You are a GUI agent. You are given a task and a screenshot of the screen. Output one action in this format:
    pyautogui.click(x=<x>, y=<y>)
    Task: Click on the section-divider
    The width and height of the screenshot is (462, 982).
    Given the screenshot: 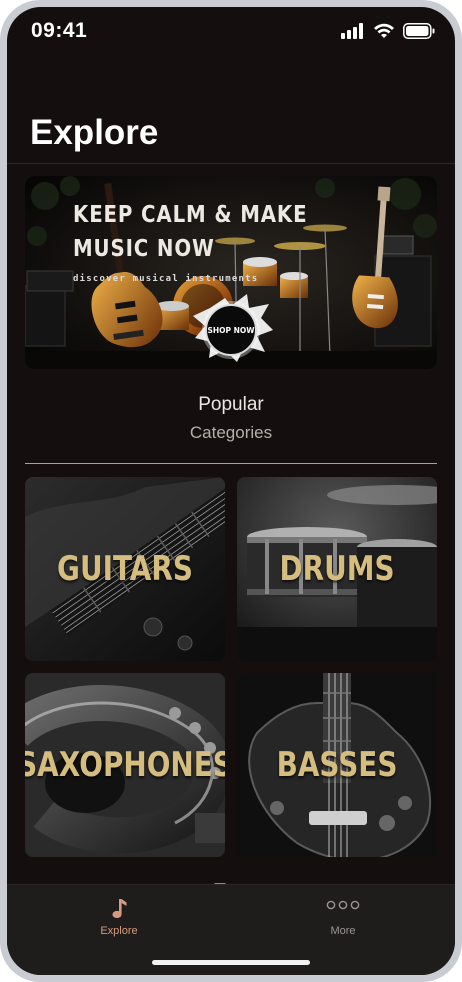 What is the action you would take?
    pyautogui.click(x=231, y=463)
    